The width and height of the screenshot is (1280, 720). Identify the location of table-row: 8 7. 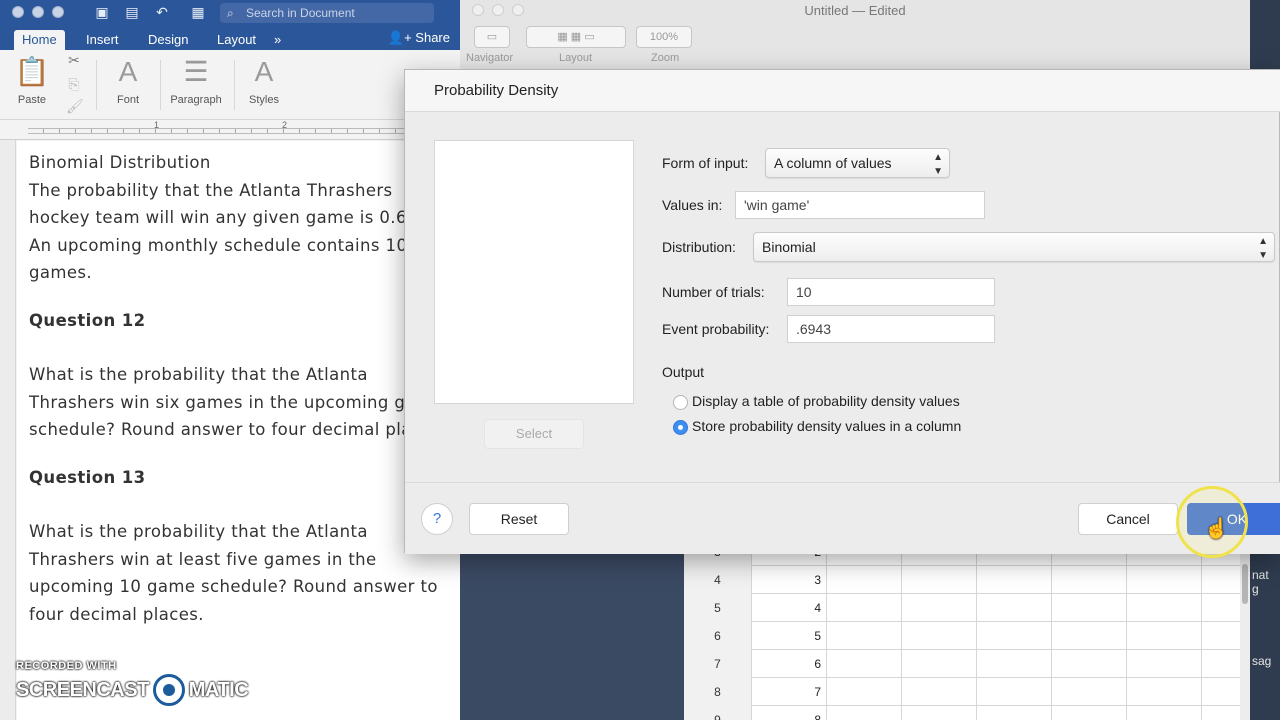
(962, 692).